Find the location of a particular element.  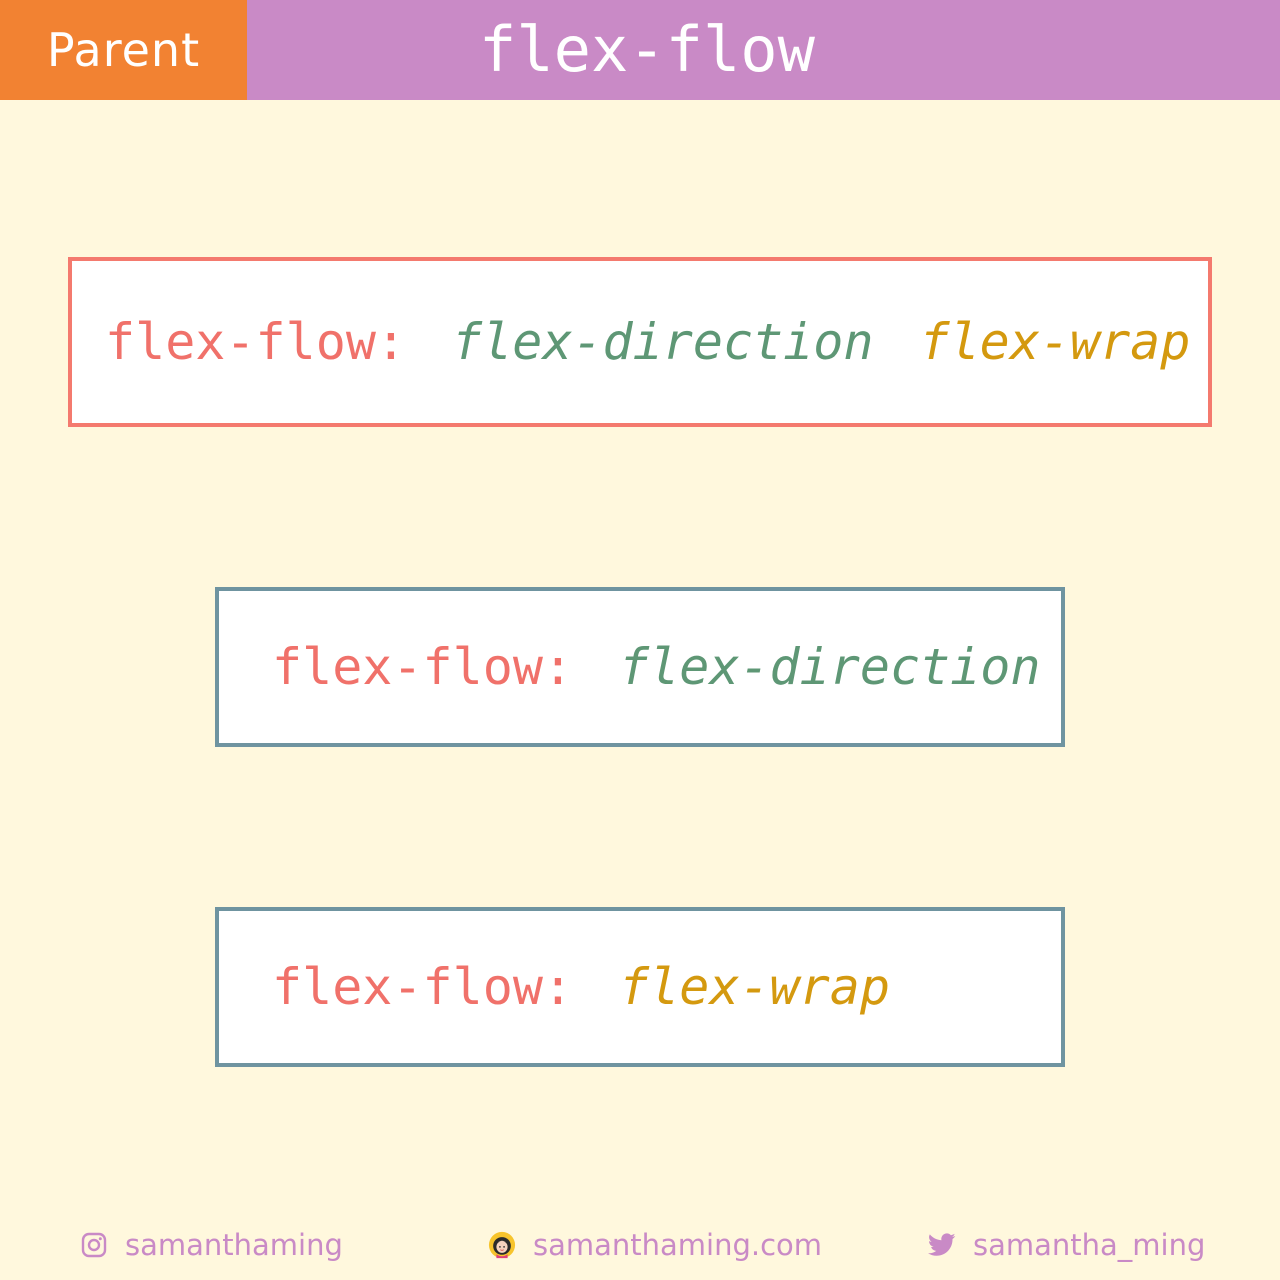

code-line: flex-flow: flex-direction flex-wrap is located at coordinates (647, 342).